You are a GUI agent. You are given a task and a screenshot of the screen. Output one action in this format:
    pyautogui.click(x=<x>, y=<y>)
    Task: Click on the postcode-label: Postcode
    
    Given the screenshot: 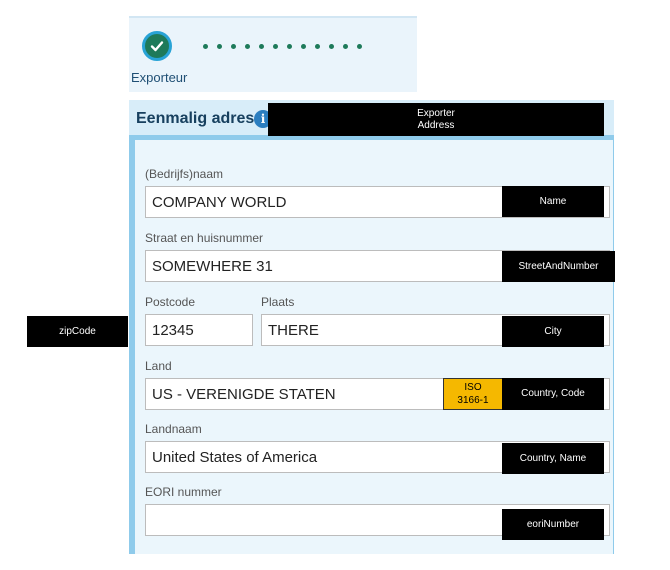 What is the action you would take?
    pyautogui.click(x=170, y=302)
    